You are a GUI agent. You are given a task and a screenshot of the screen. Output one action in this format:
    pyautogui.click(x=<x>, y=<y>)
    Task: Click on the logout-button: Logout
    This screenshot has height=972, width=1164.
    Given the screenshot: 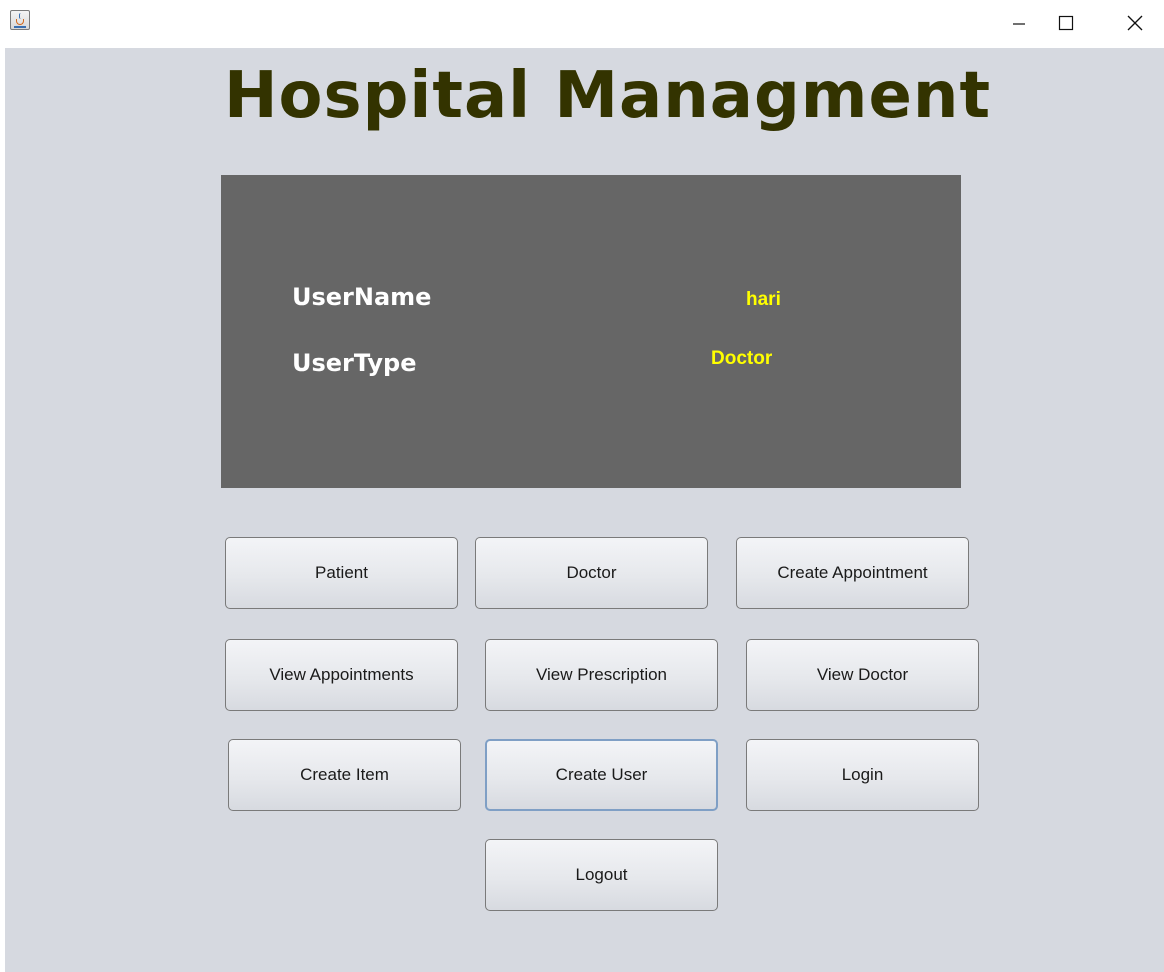 What is the action you would take?
    pyautogui.click(x=601, y=875)
    